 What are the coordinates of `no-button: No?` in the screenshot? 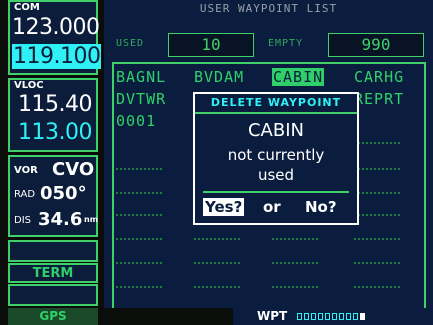 It's located at (321, 207).